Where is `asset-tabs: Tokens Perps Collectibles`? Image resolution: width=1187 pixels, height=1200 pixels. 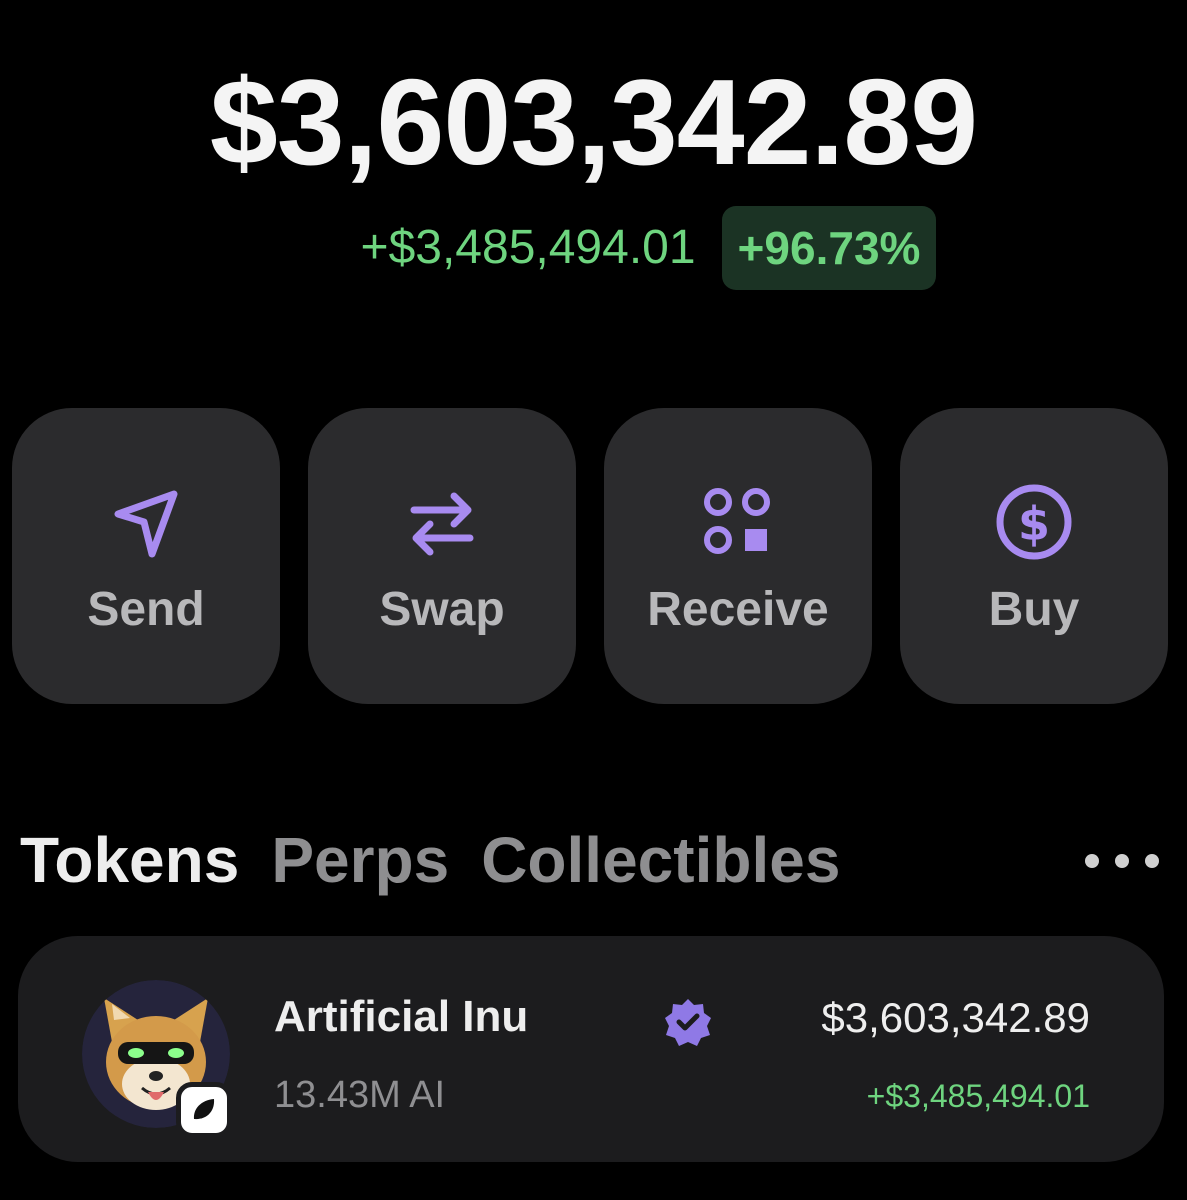 asset-tabs: Tokens Perps Collectibles is located at coordinates (430, 860).